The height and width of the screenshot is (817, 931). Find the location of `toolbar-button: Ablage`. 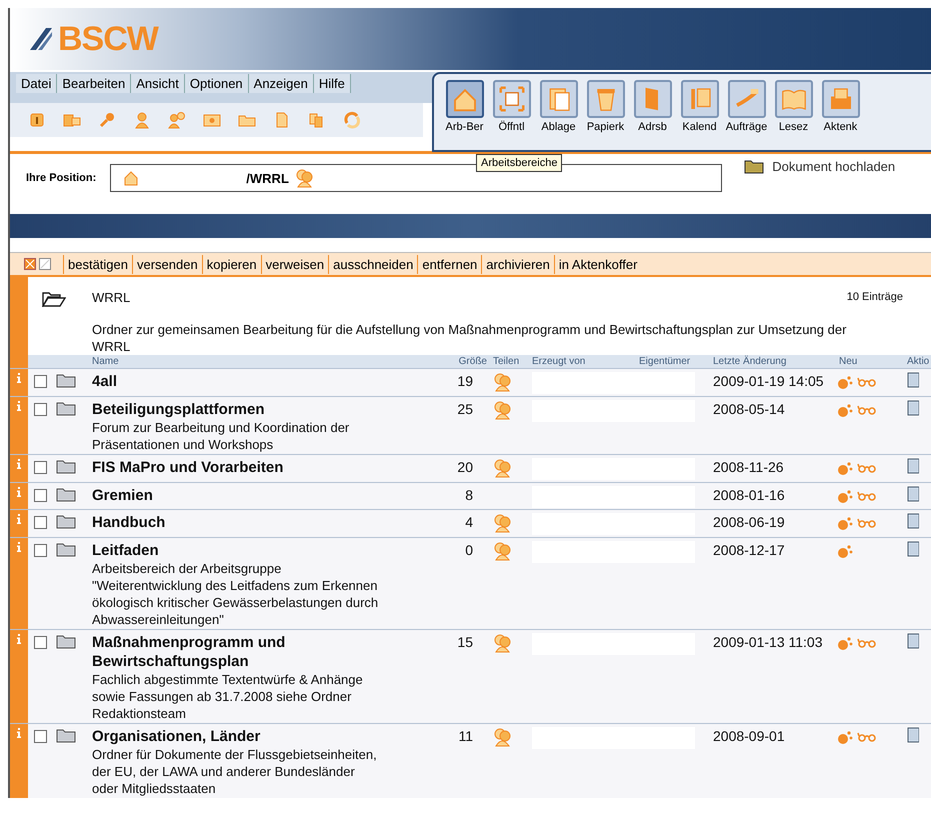

toolbar-button: Ablage is located at coordinates (558, 115).